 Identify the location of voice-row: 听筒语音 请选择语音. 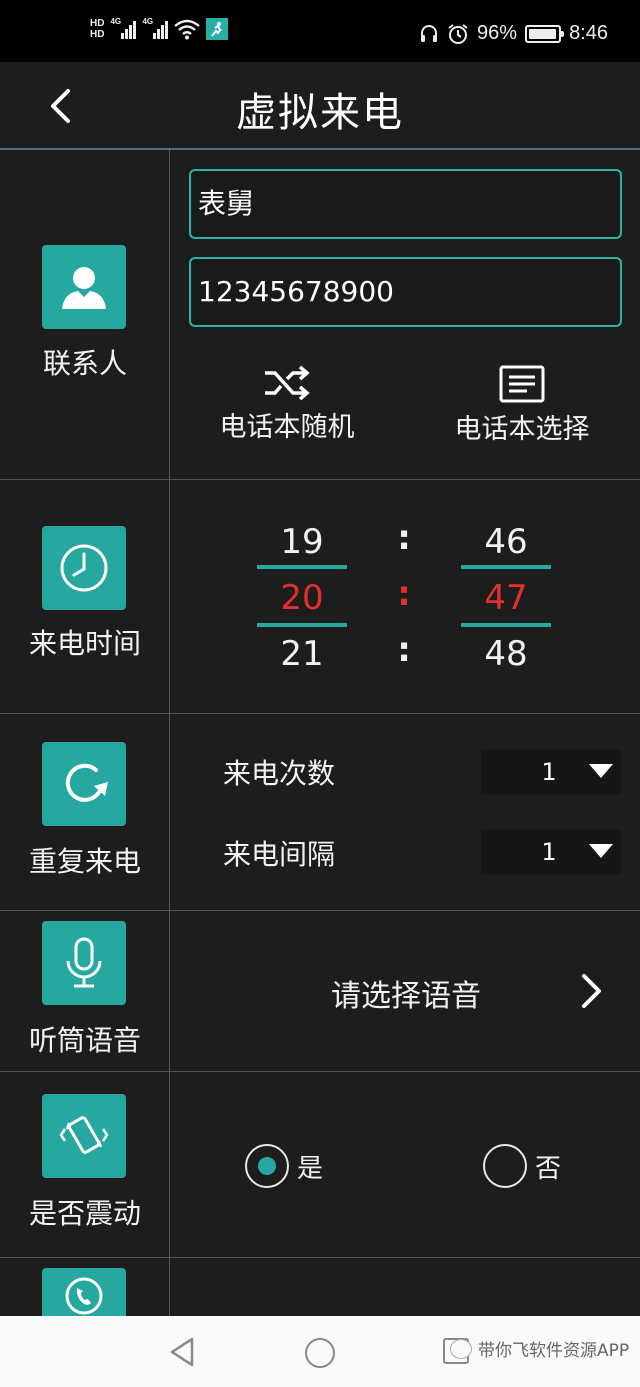
(320, 991).